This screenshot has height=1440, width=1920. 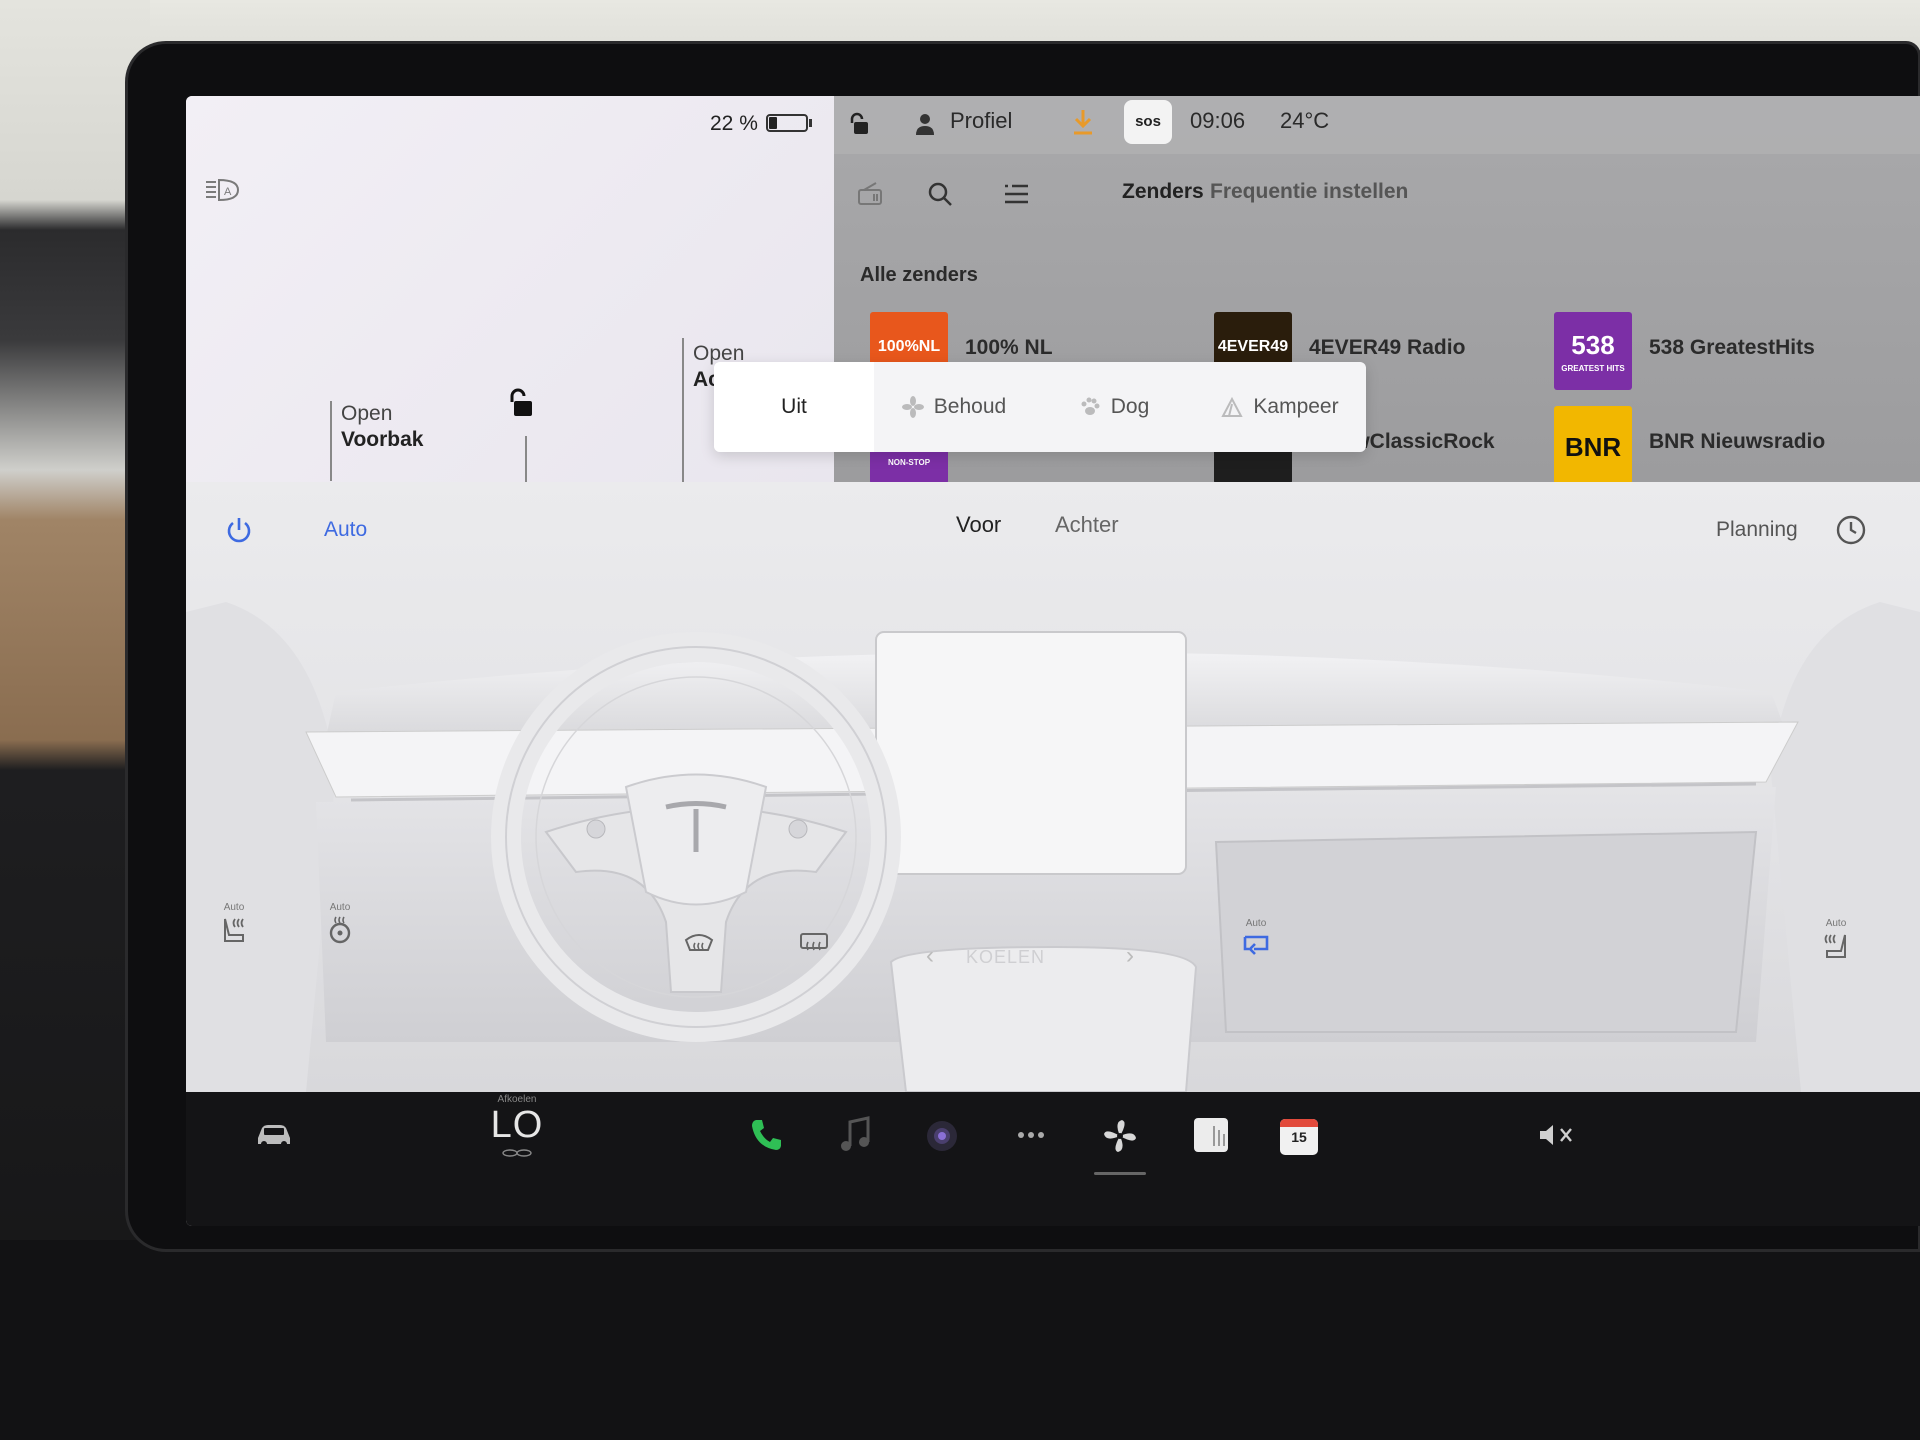 I want to click on profile-icon, so click(x=925, y=124).